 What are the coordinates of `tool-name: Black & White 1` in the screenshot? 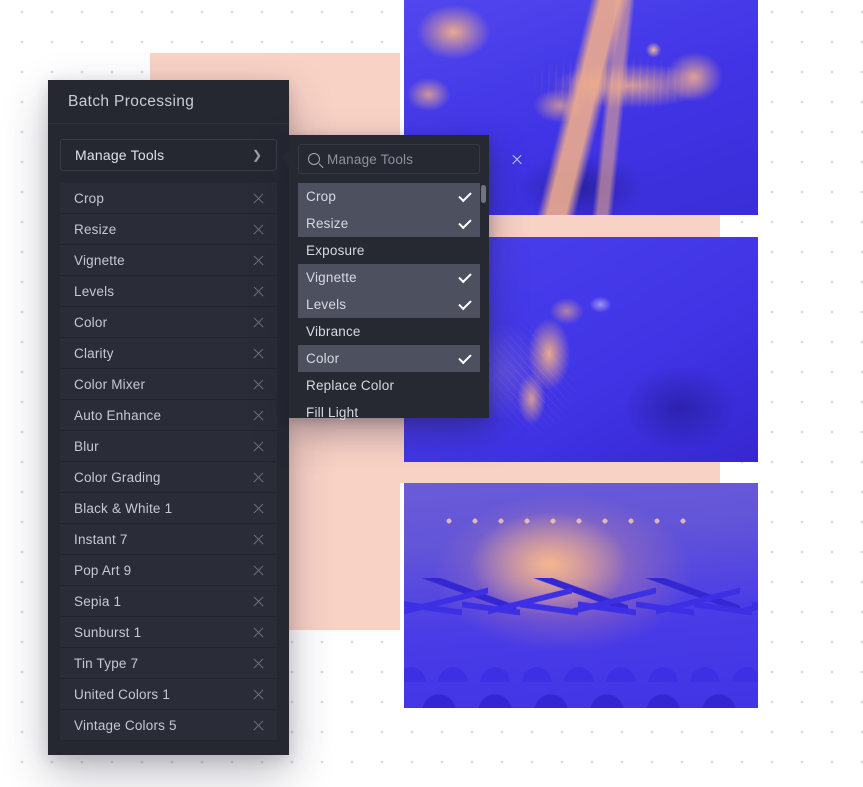 It's located at (123, 508).